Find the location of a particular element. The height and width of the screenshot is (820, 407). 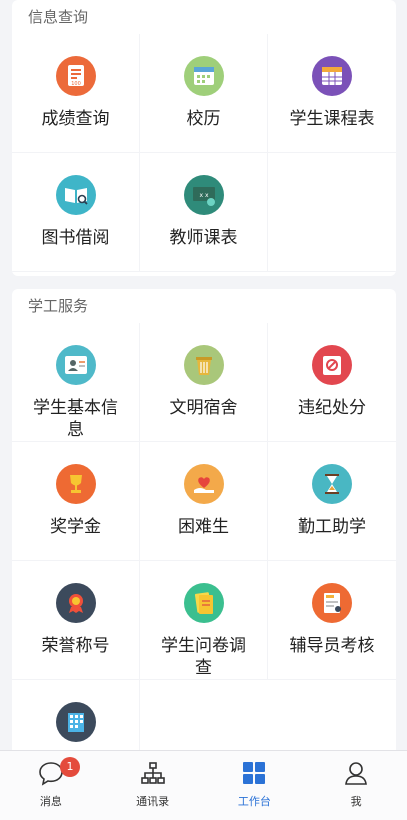

tile-label: 辅导员考核 is located at coordinates (332, 646).